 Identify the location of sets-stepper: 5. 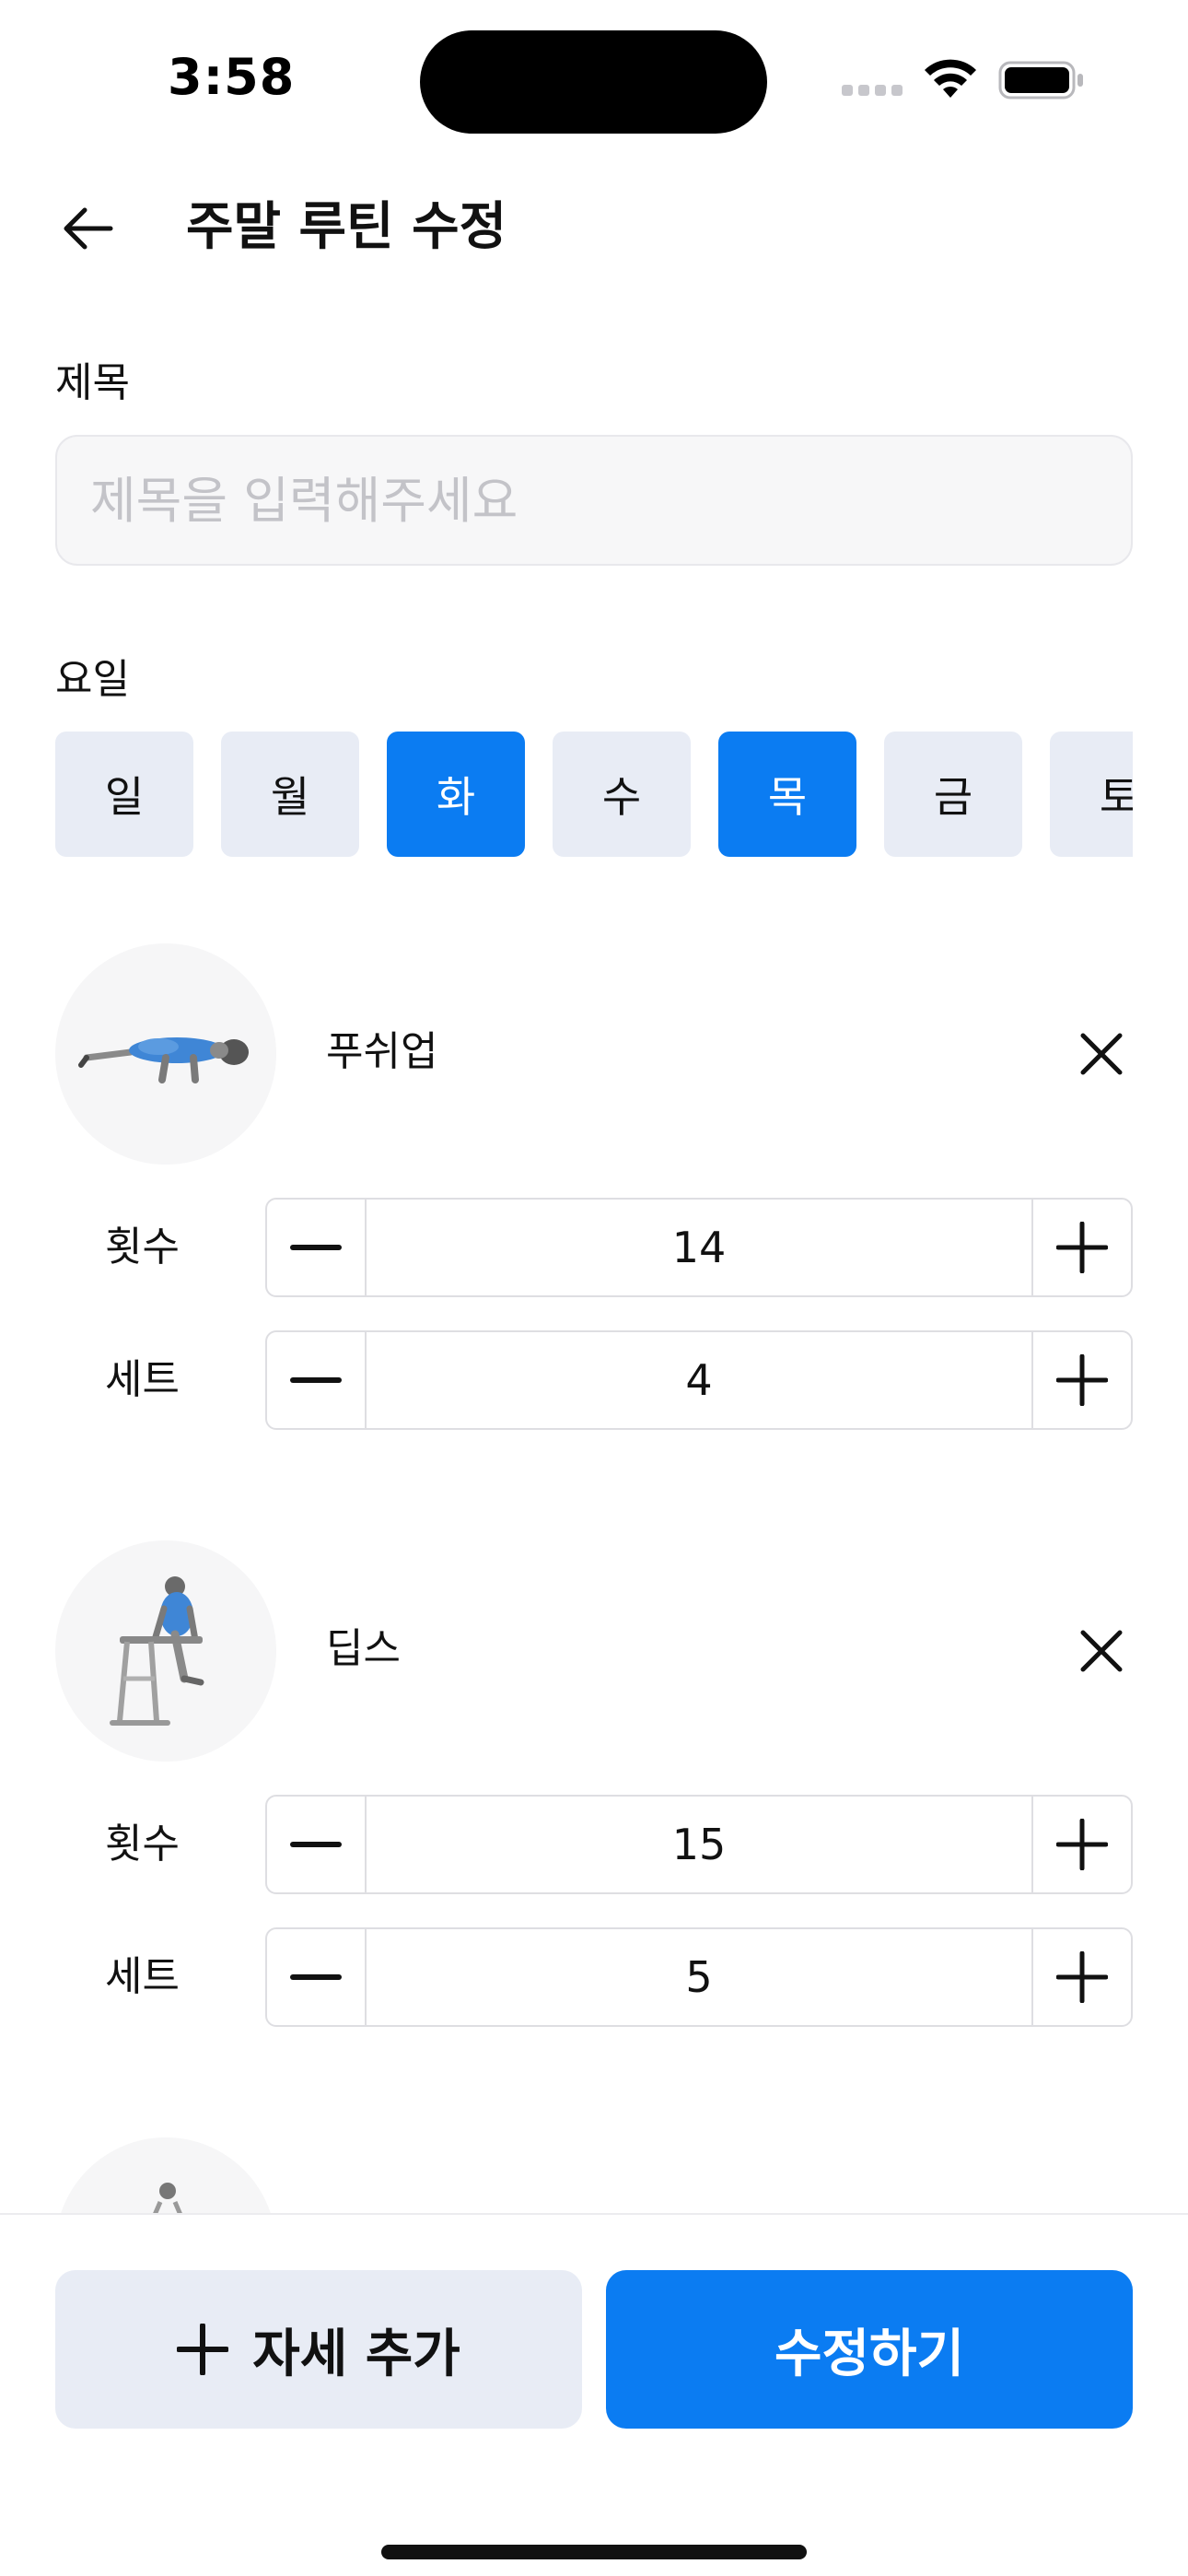
(699, 1977).